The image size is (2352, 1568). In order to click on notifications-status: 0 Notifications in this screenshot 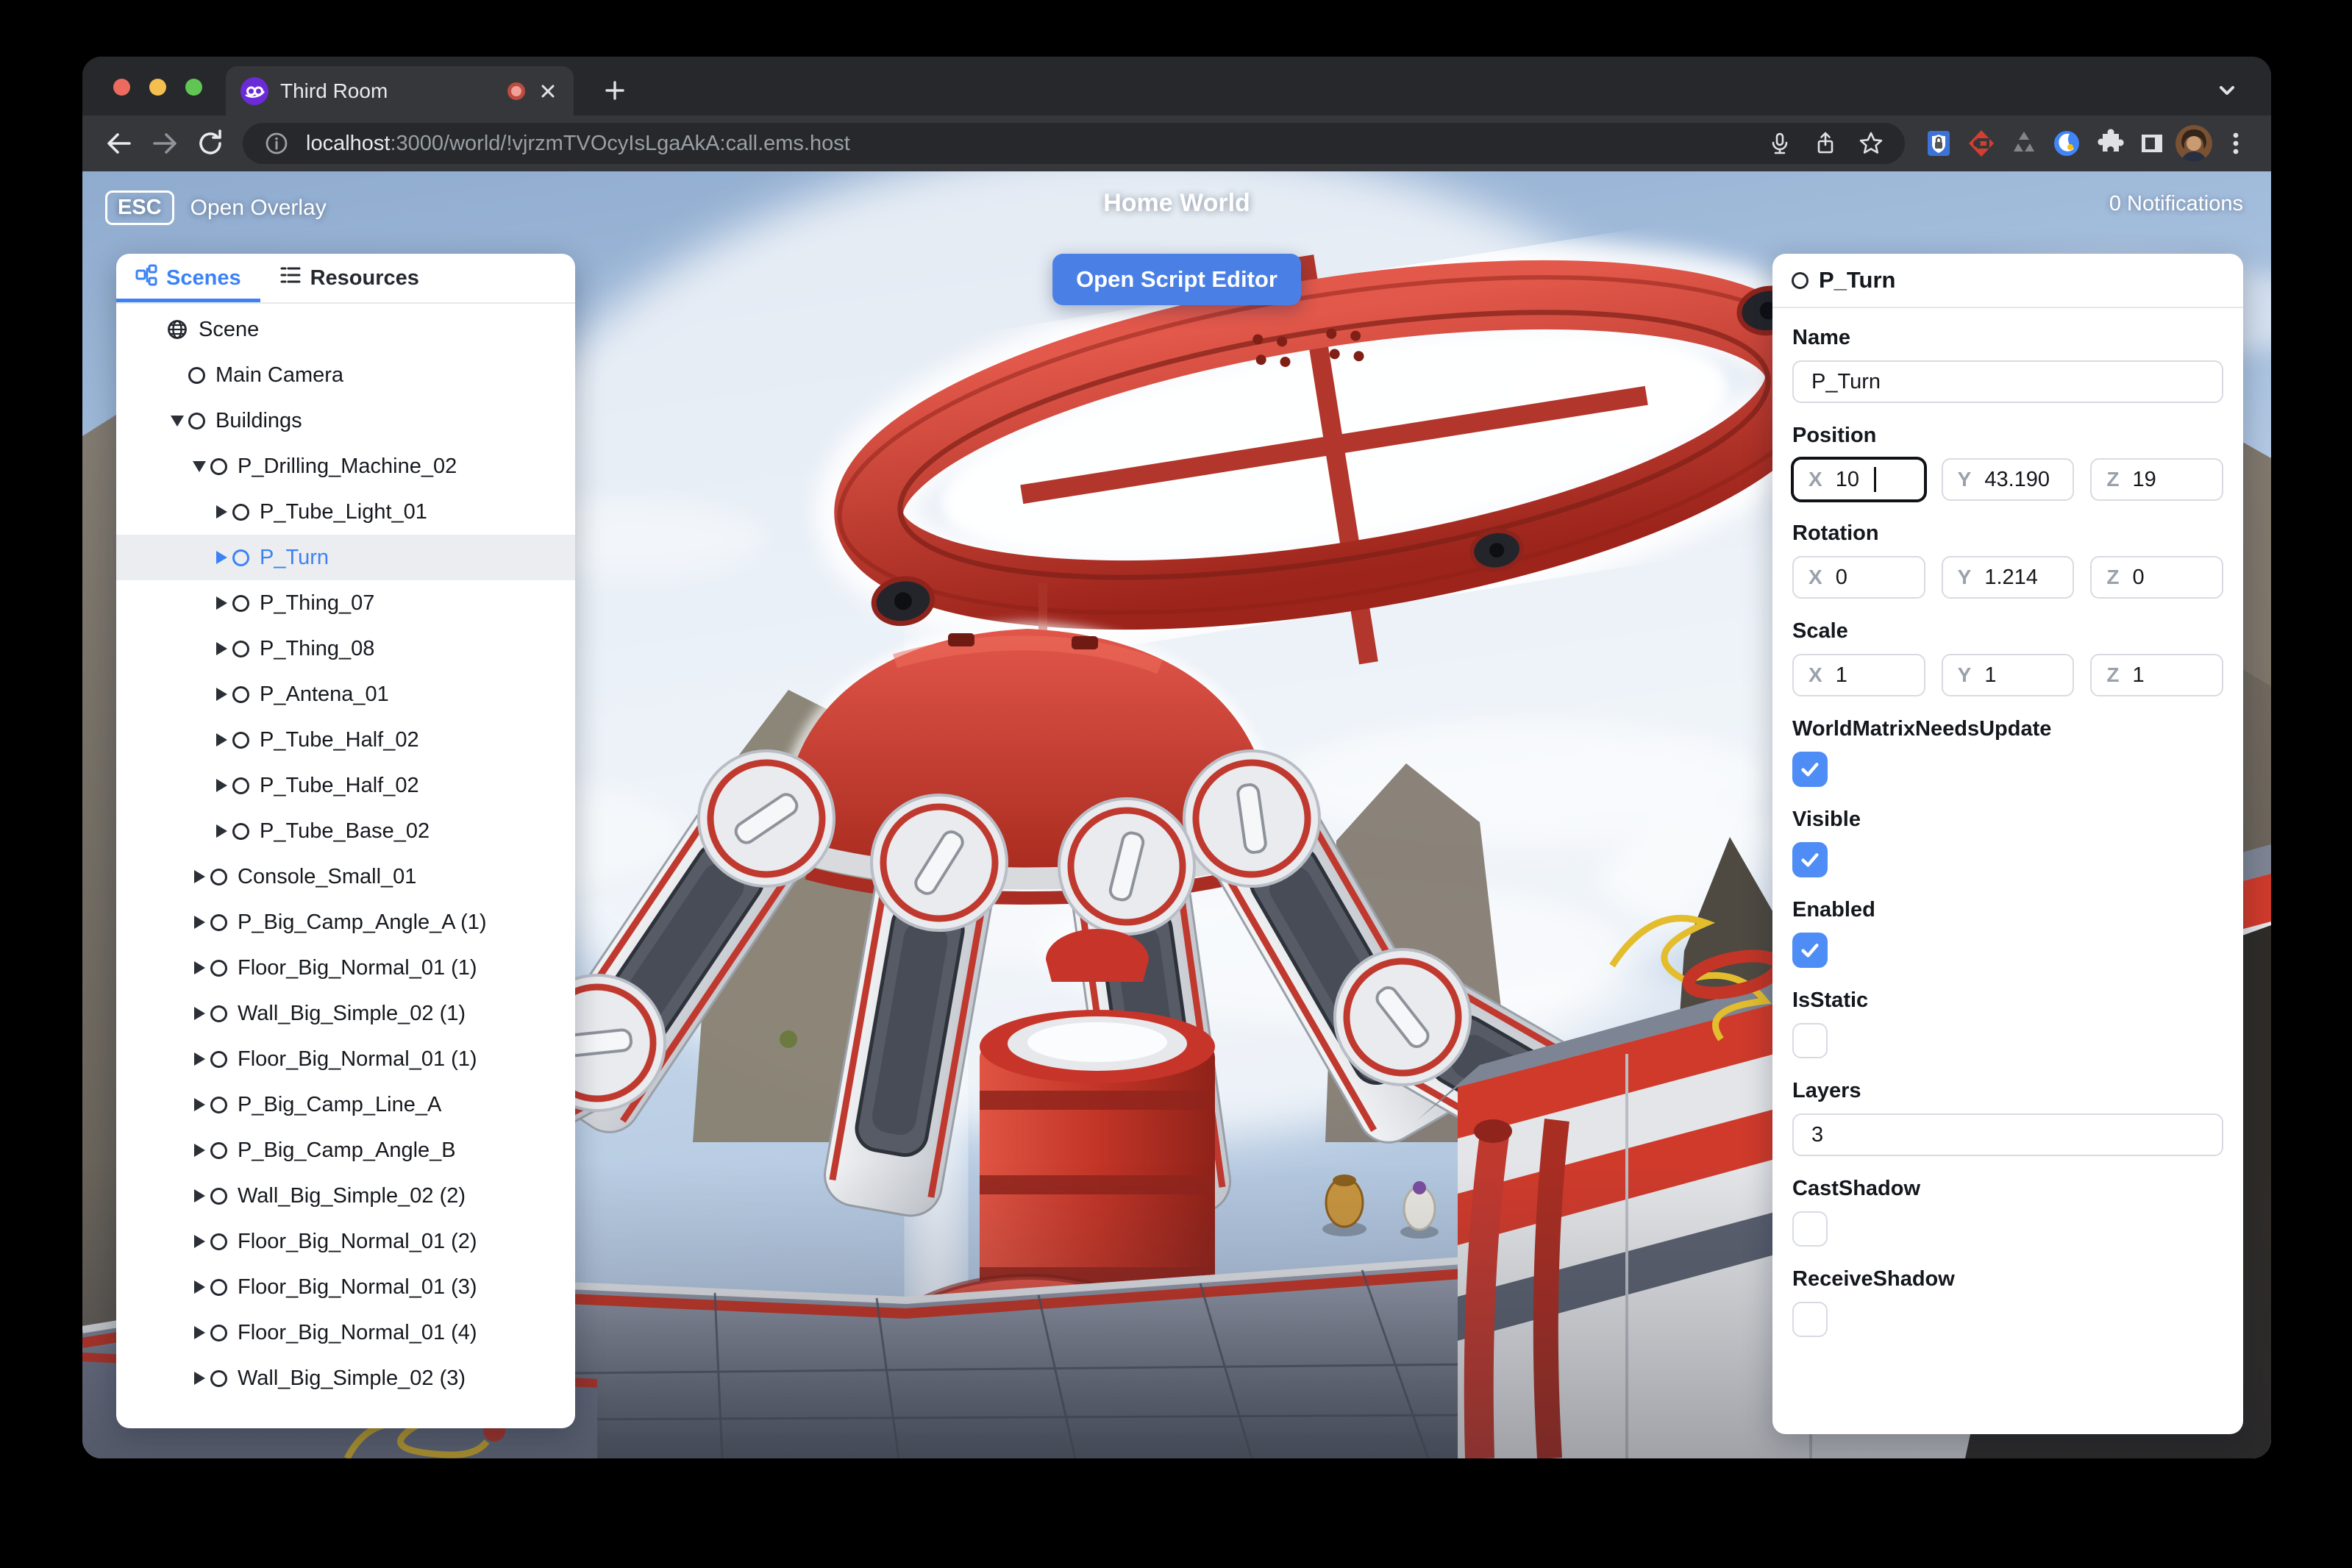, I will do `click(2176, 204)`.